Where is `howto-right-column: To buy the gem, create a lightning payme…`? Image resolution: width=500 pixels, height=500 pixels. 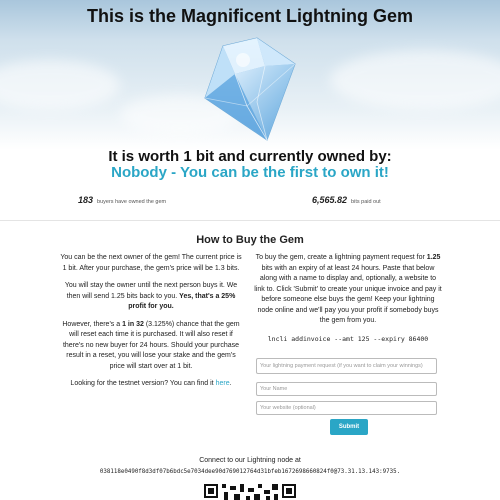
howto-right-column: To buy the gem, create a lightning payme… is located at coordinates (348, 301).